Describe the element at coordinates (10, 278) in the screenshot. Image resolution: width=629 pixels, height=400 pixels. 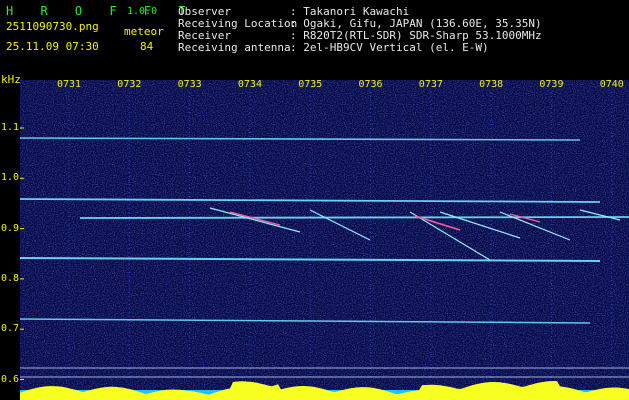
I see `y-tick-label: 0.8` at that location.